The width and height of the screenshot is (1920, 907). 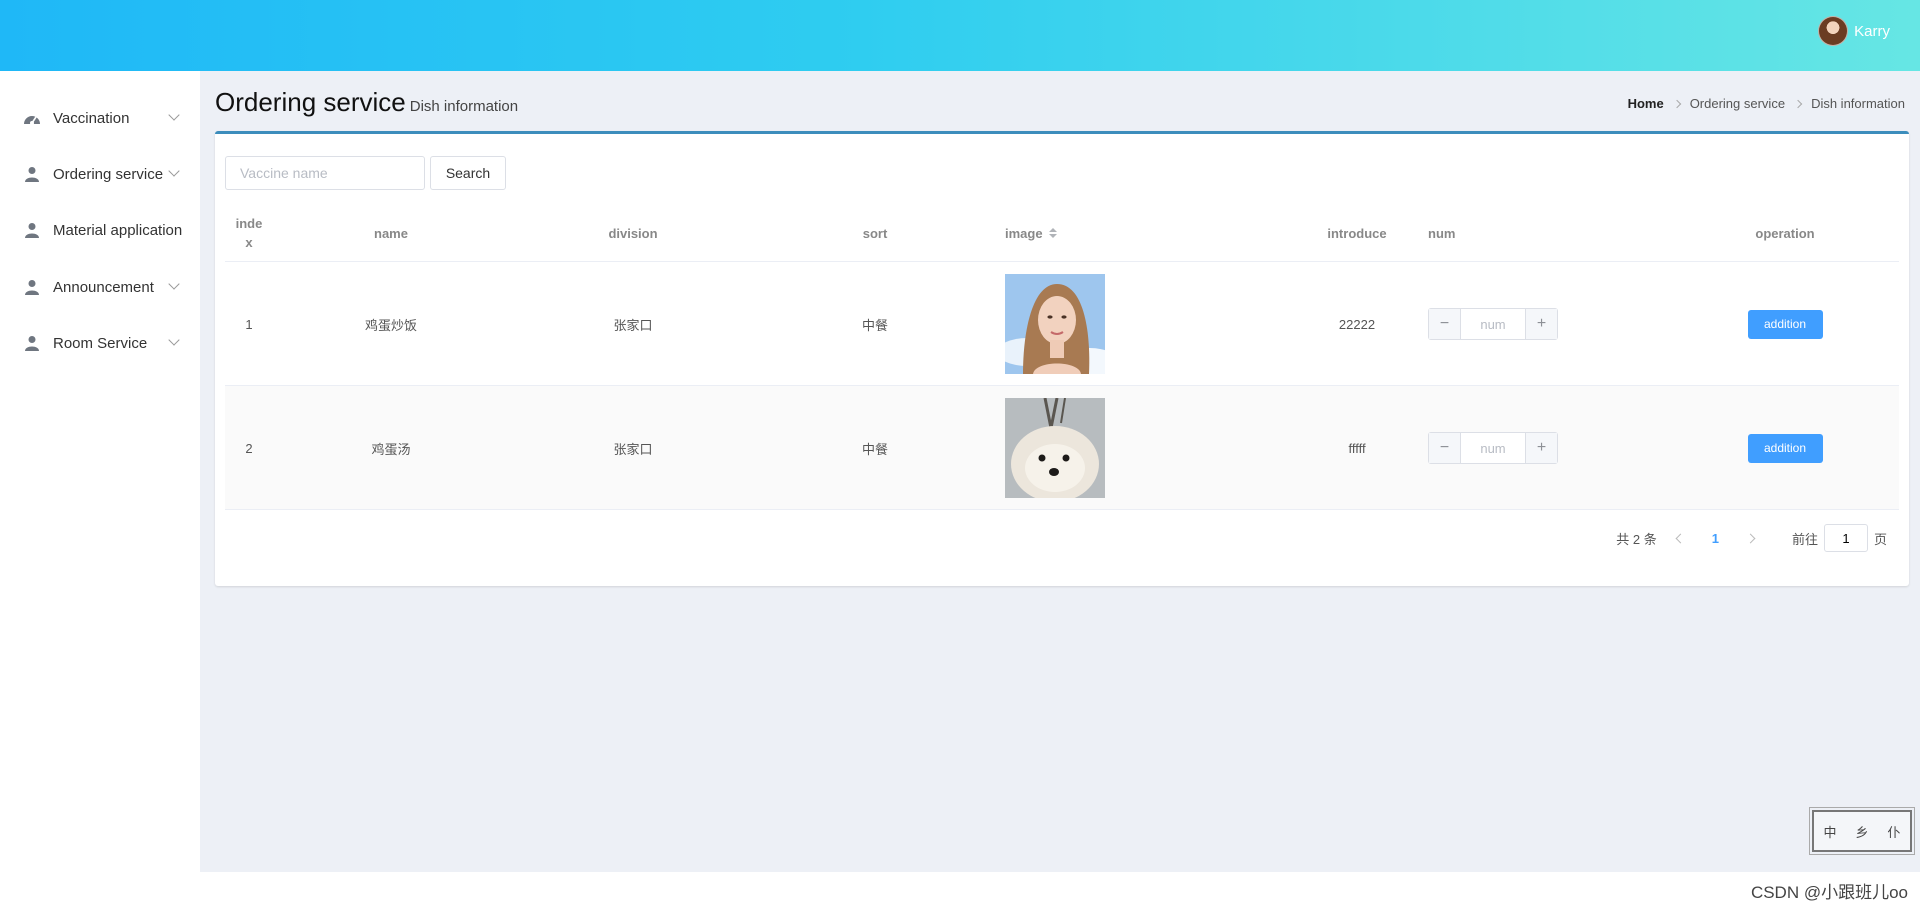 I want to click on sidebar-item-ordering-service: Ordering service, so click(x=100, y=174).